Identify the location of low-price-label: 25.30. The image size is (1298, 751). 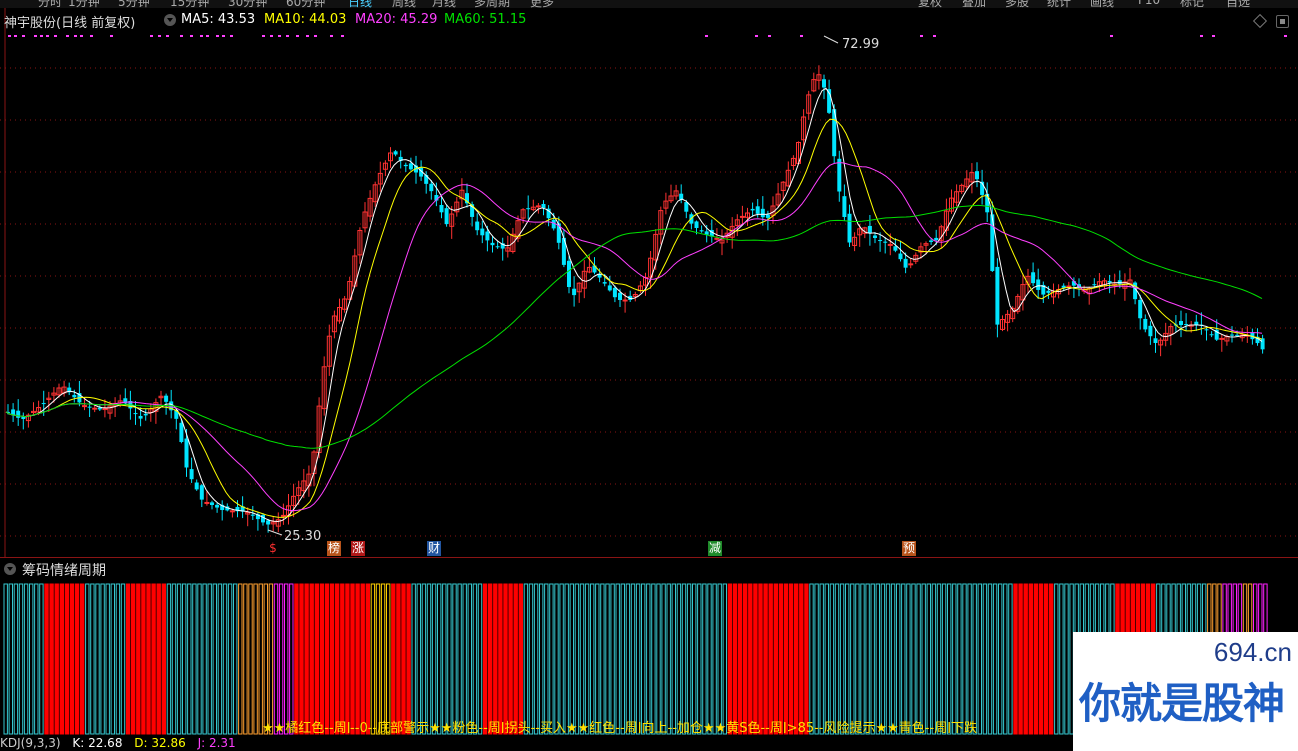
(302, 536).